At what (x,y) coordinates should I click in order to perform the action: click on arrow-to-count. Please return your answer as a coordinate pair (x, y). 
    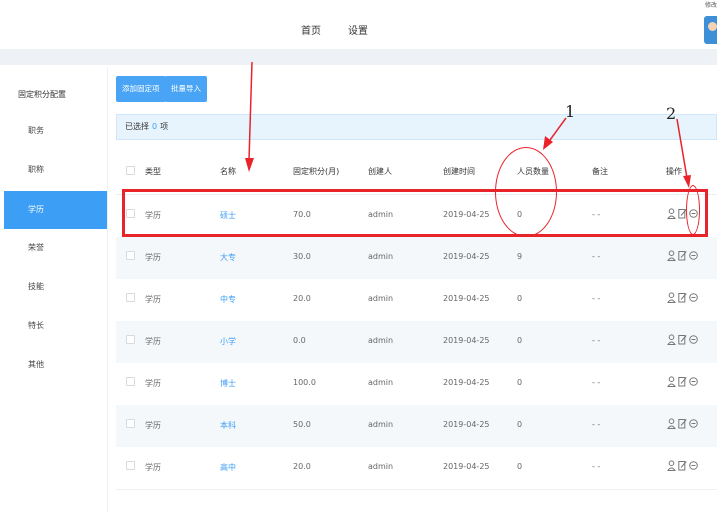
    Looking at the image, I should click on (558, 129).